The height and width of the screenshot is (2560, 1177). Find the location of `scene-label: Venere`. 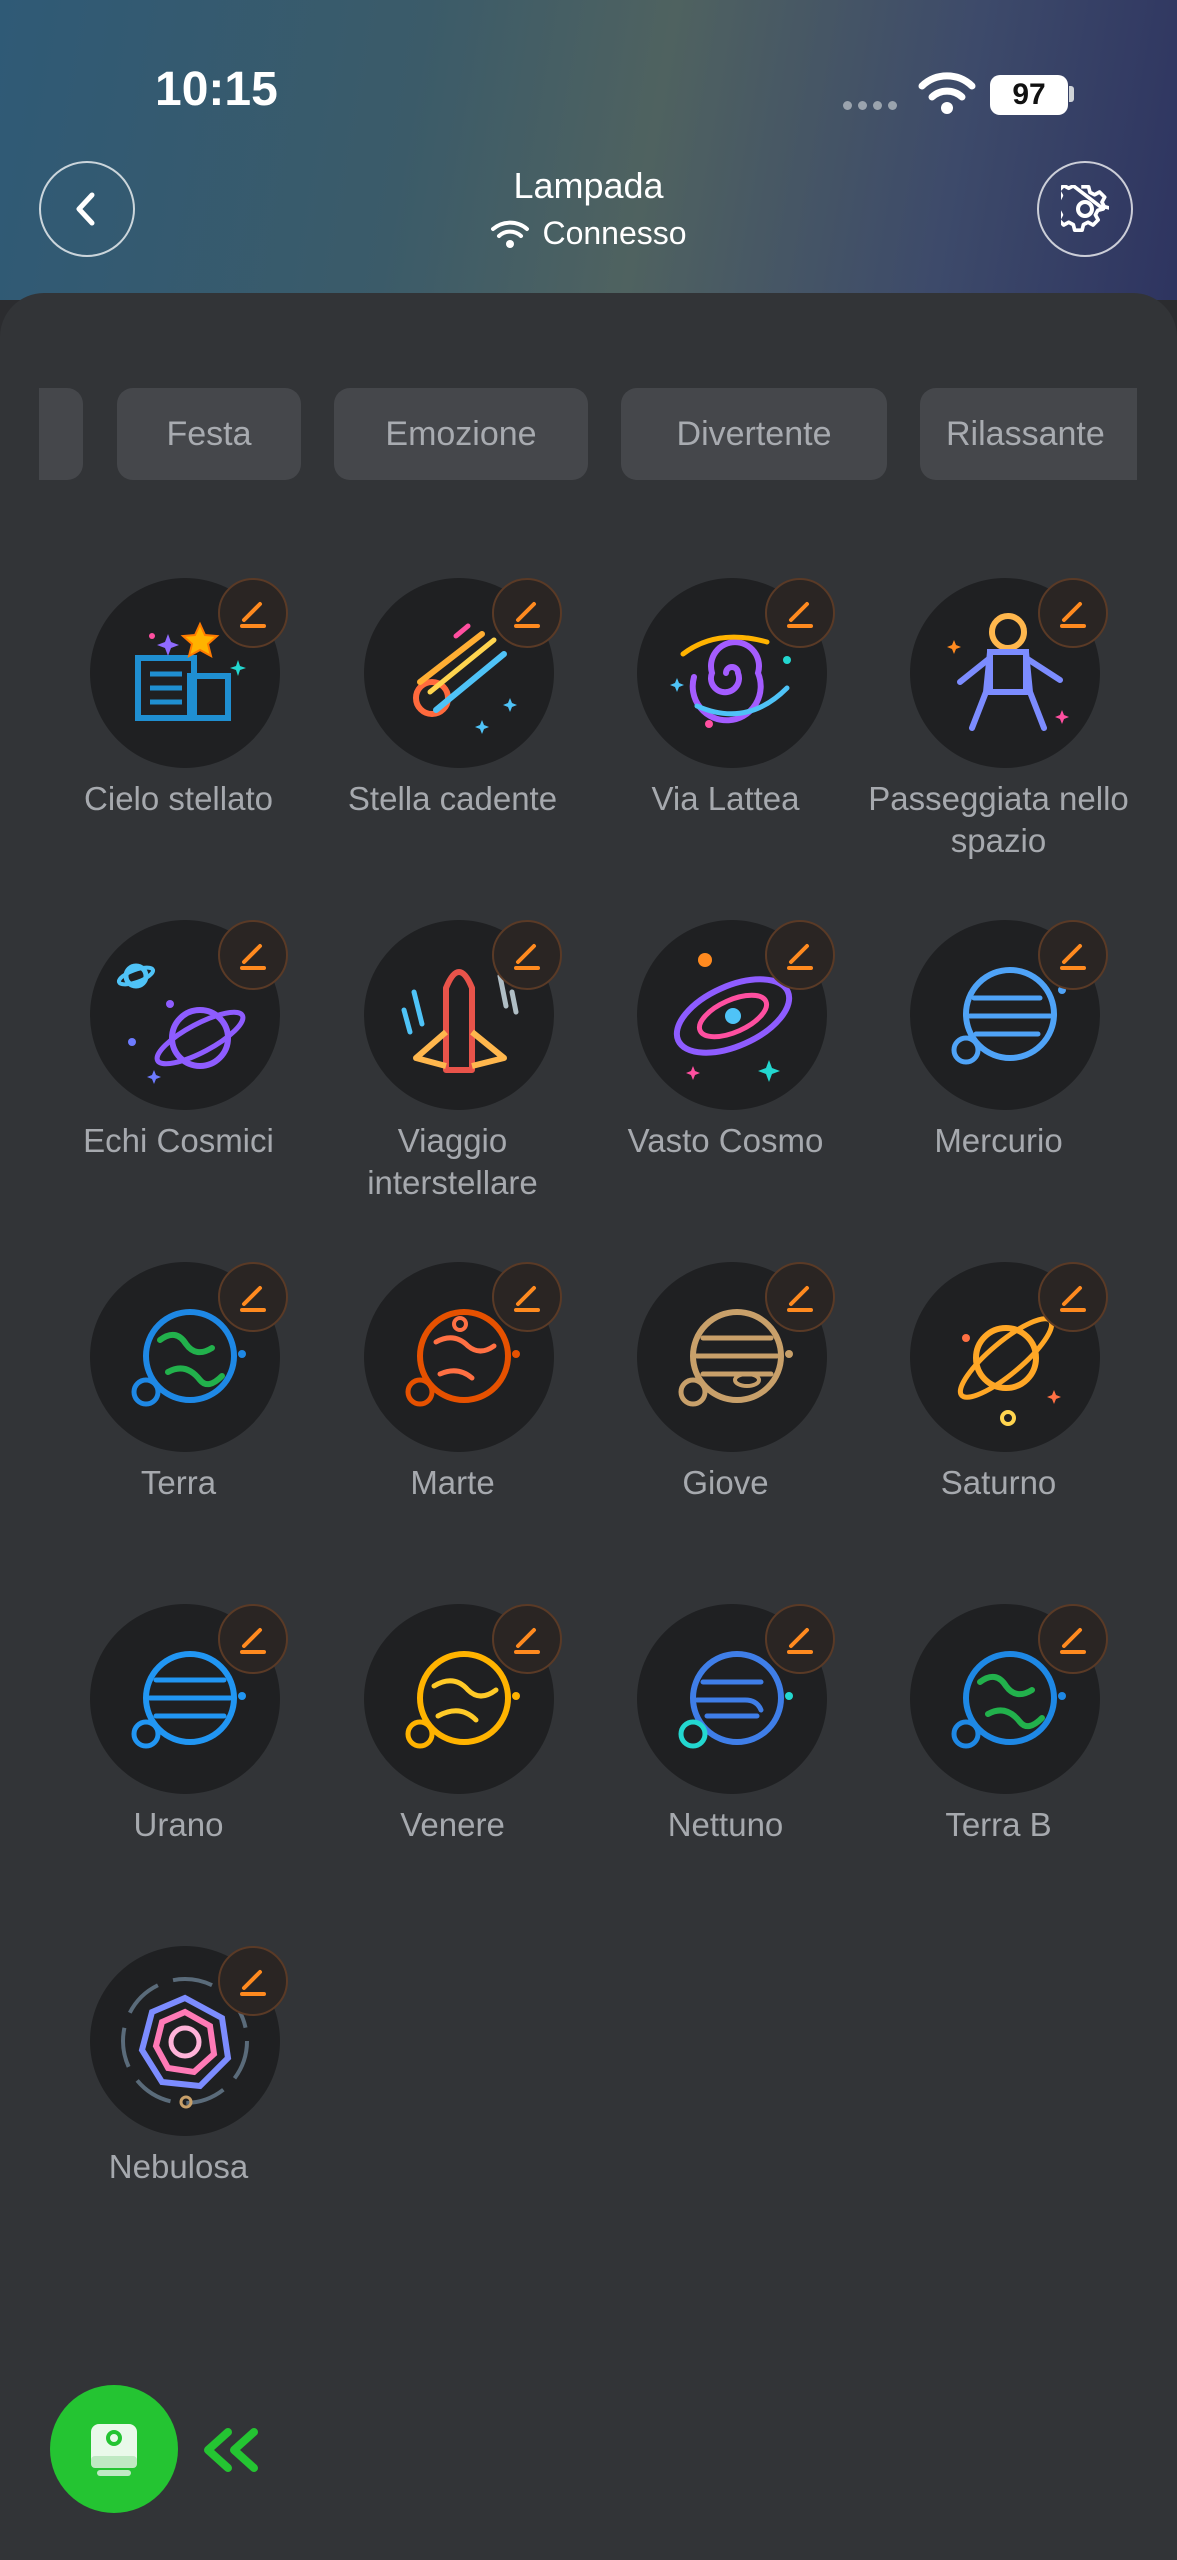

scene-label: Venere is located at coordinates (452, 1824).